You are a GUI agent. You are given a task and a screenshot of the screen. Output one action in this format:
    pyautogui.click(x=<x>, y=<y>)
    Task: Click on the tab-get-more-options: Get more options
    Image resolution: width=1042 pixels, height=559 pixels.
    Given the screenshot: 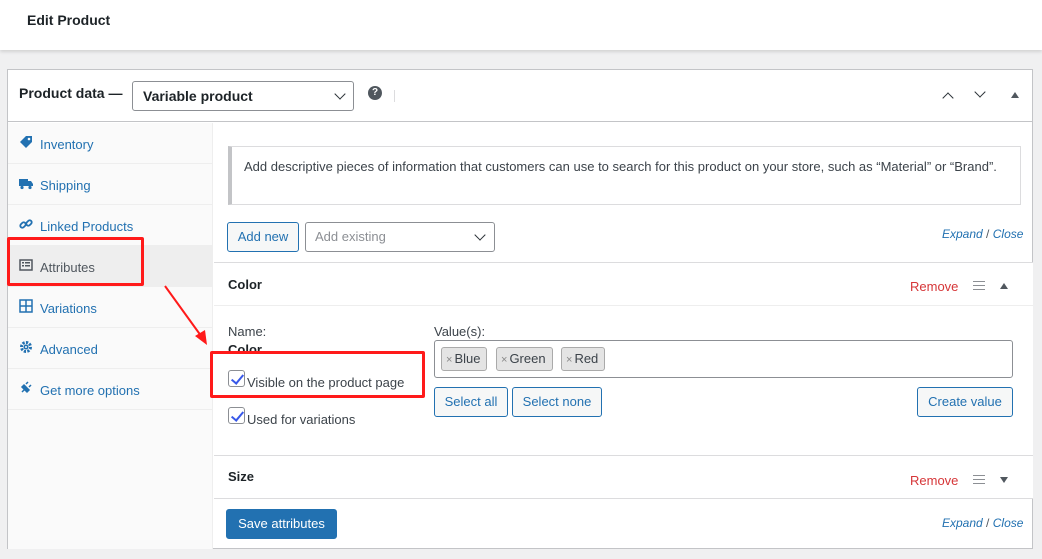 What is the action you would take?
    pyautogui.click(x=110, y=389)
    